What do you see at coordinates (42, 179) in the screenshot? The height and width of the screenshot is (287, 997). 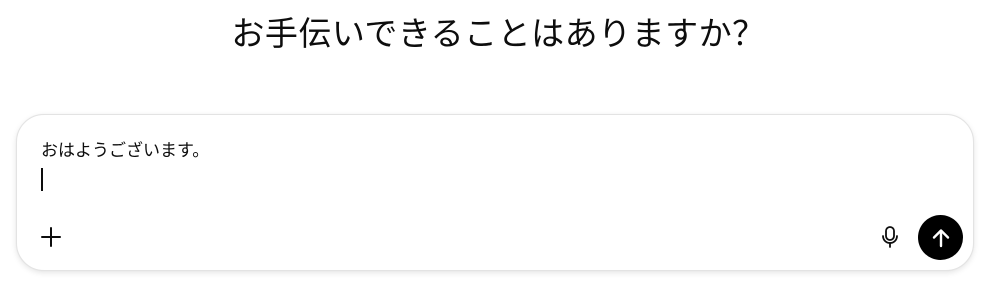 I see `text-caret` at bounding box center [42, 179].